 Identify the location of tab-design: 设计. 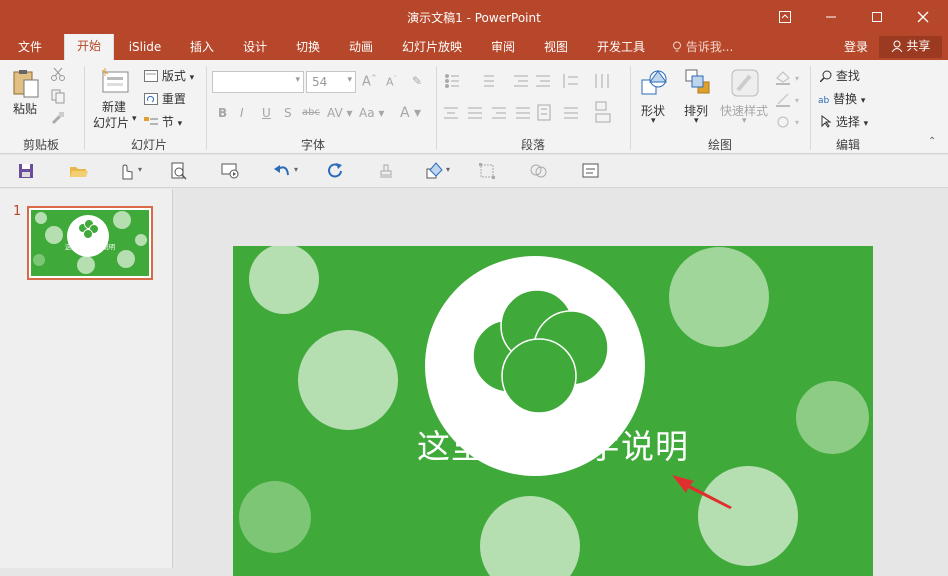
(255, 49).